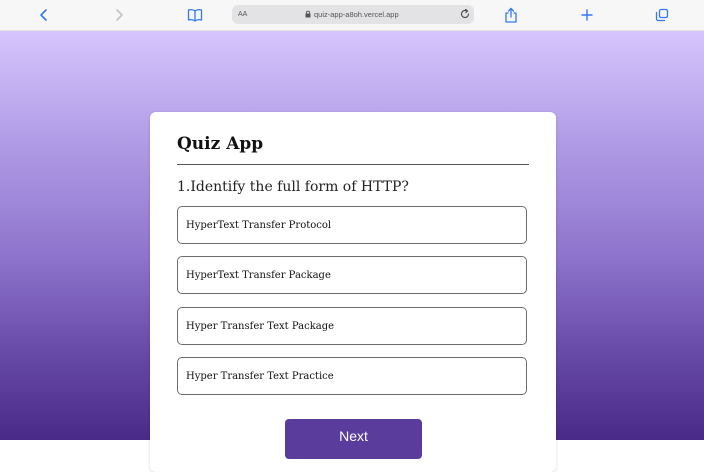 The height and width of the screenshot is (472, 704). I want to click on share-button, so click(511, 15).